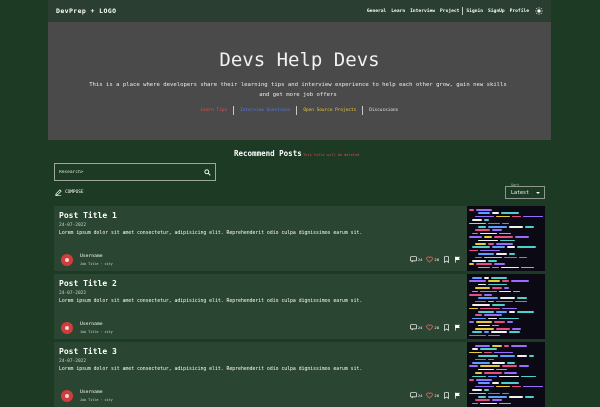  Describe the element at coordinates (96, 264) in the screenshot. I see `post-job-title: Job Title · city` at that location.